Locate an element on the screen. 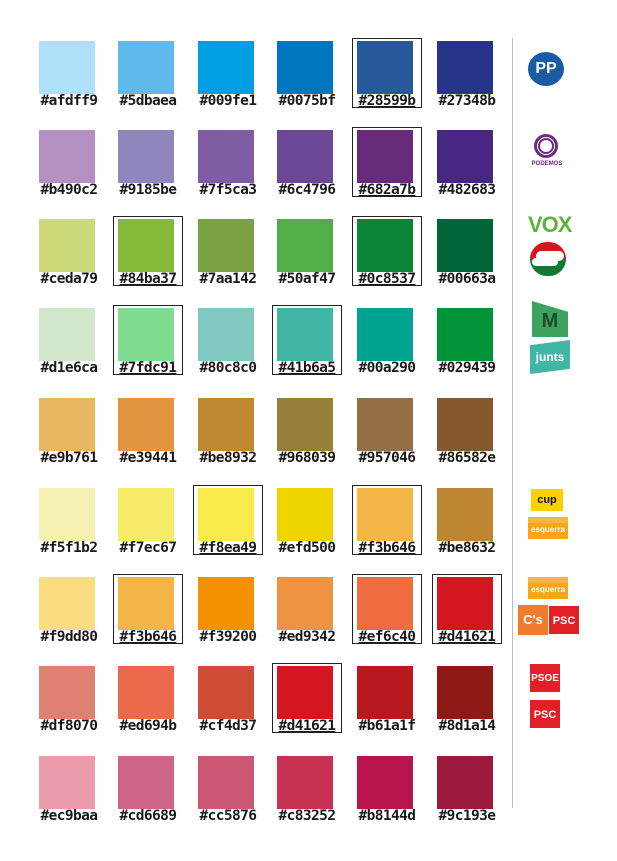 The image size is (617, 861). color-swatch-cell: #7fdc91 is located at coordinates (151, 350).